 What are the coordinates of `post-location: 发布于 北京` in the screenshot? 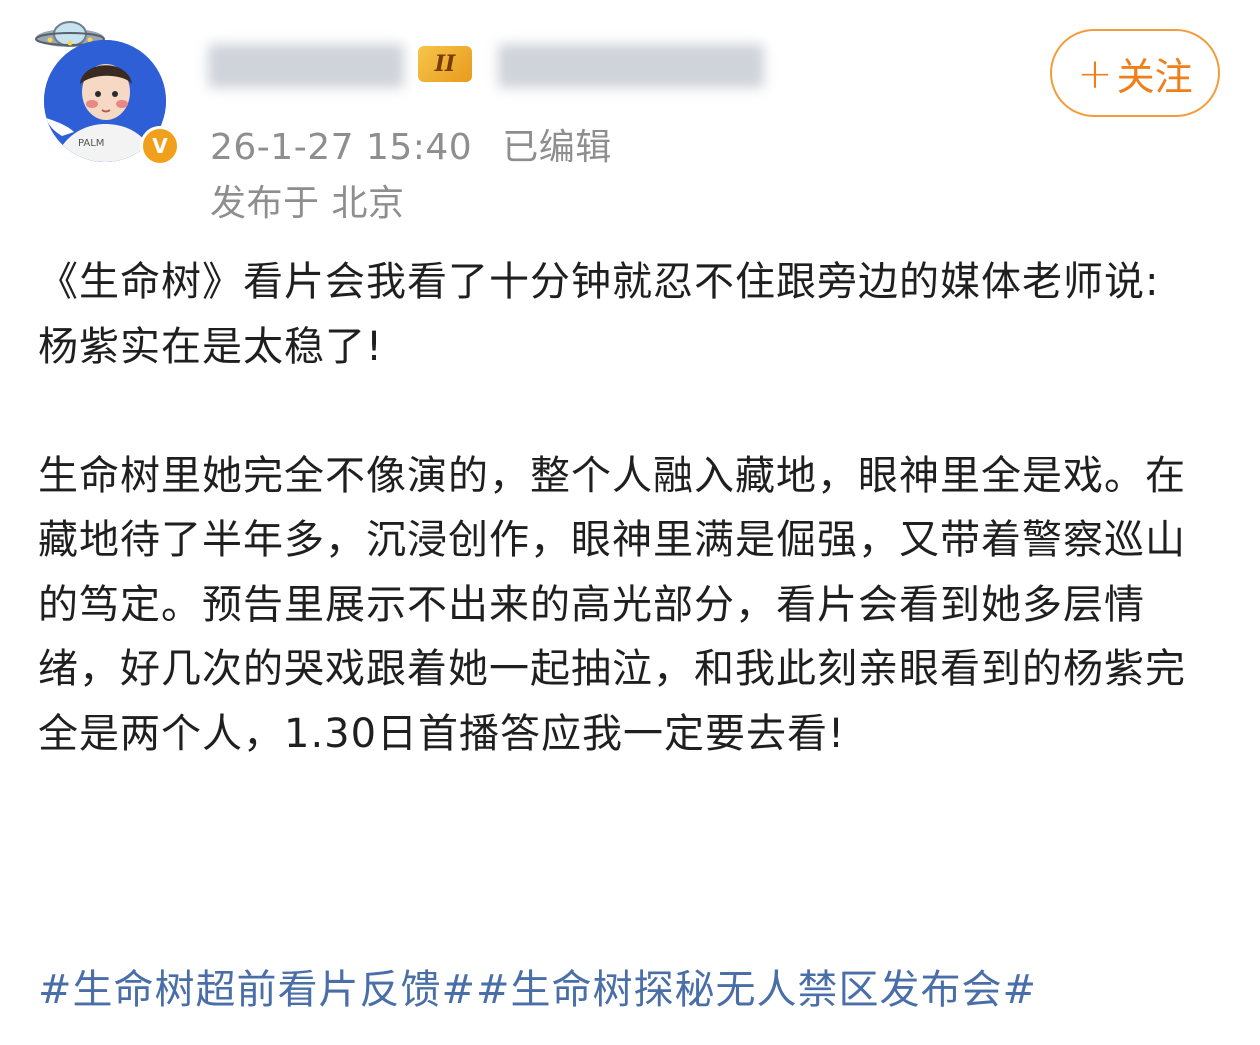 It's located at (307, 203).